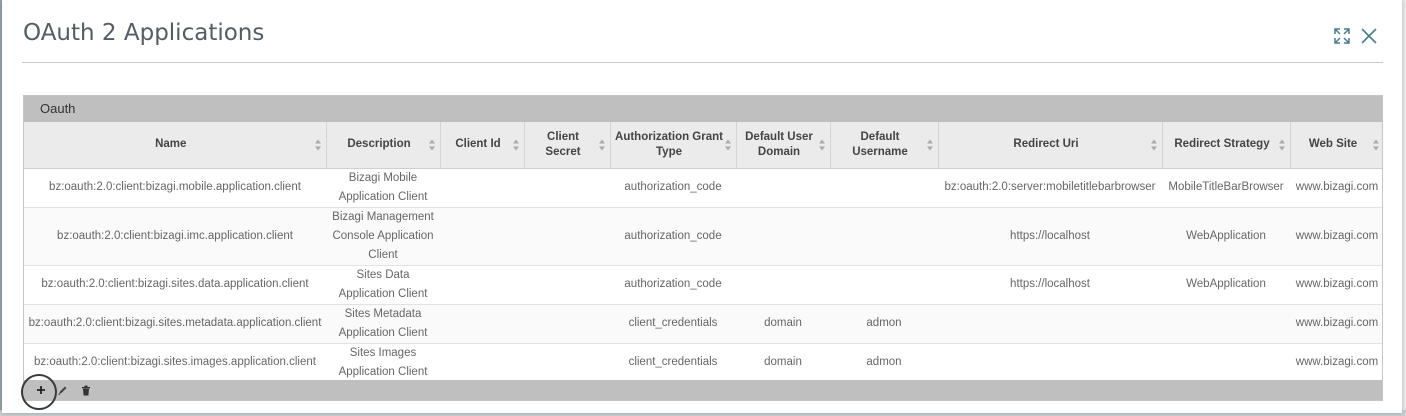 This screenshot has height=416, width=1406. Describe the element at coordinates (779, 144) in the screenshot. I see `column-label: Default User Domain` at that location.